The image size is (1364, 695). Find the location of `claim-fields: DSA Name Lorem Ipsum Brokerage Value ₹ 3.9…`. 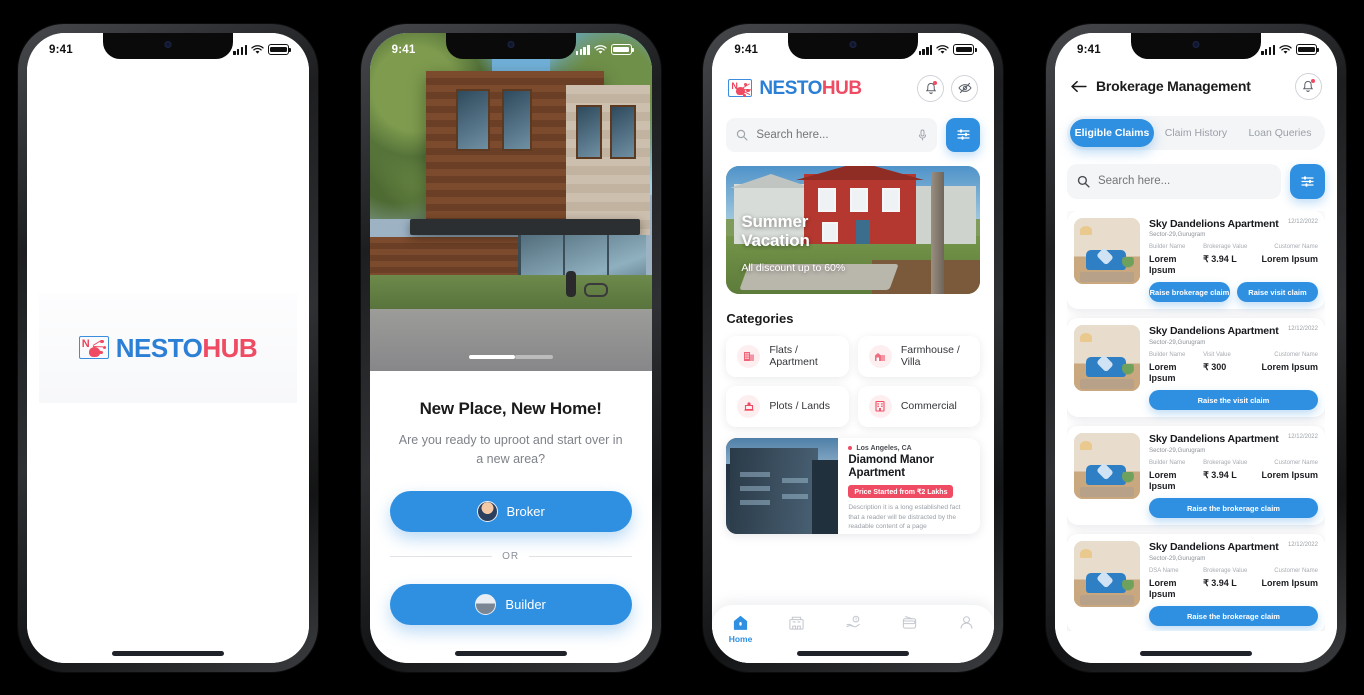

claim-fields: DSA Name Lorem Ipsum Brokerage Value ₹ 3.9… is located at coordinates (1233, 583).